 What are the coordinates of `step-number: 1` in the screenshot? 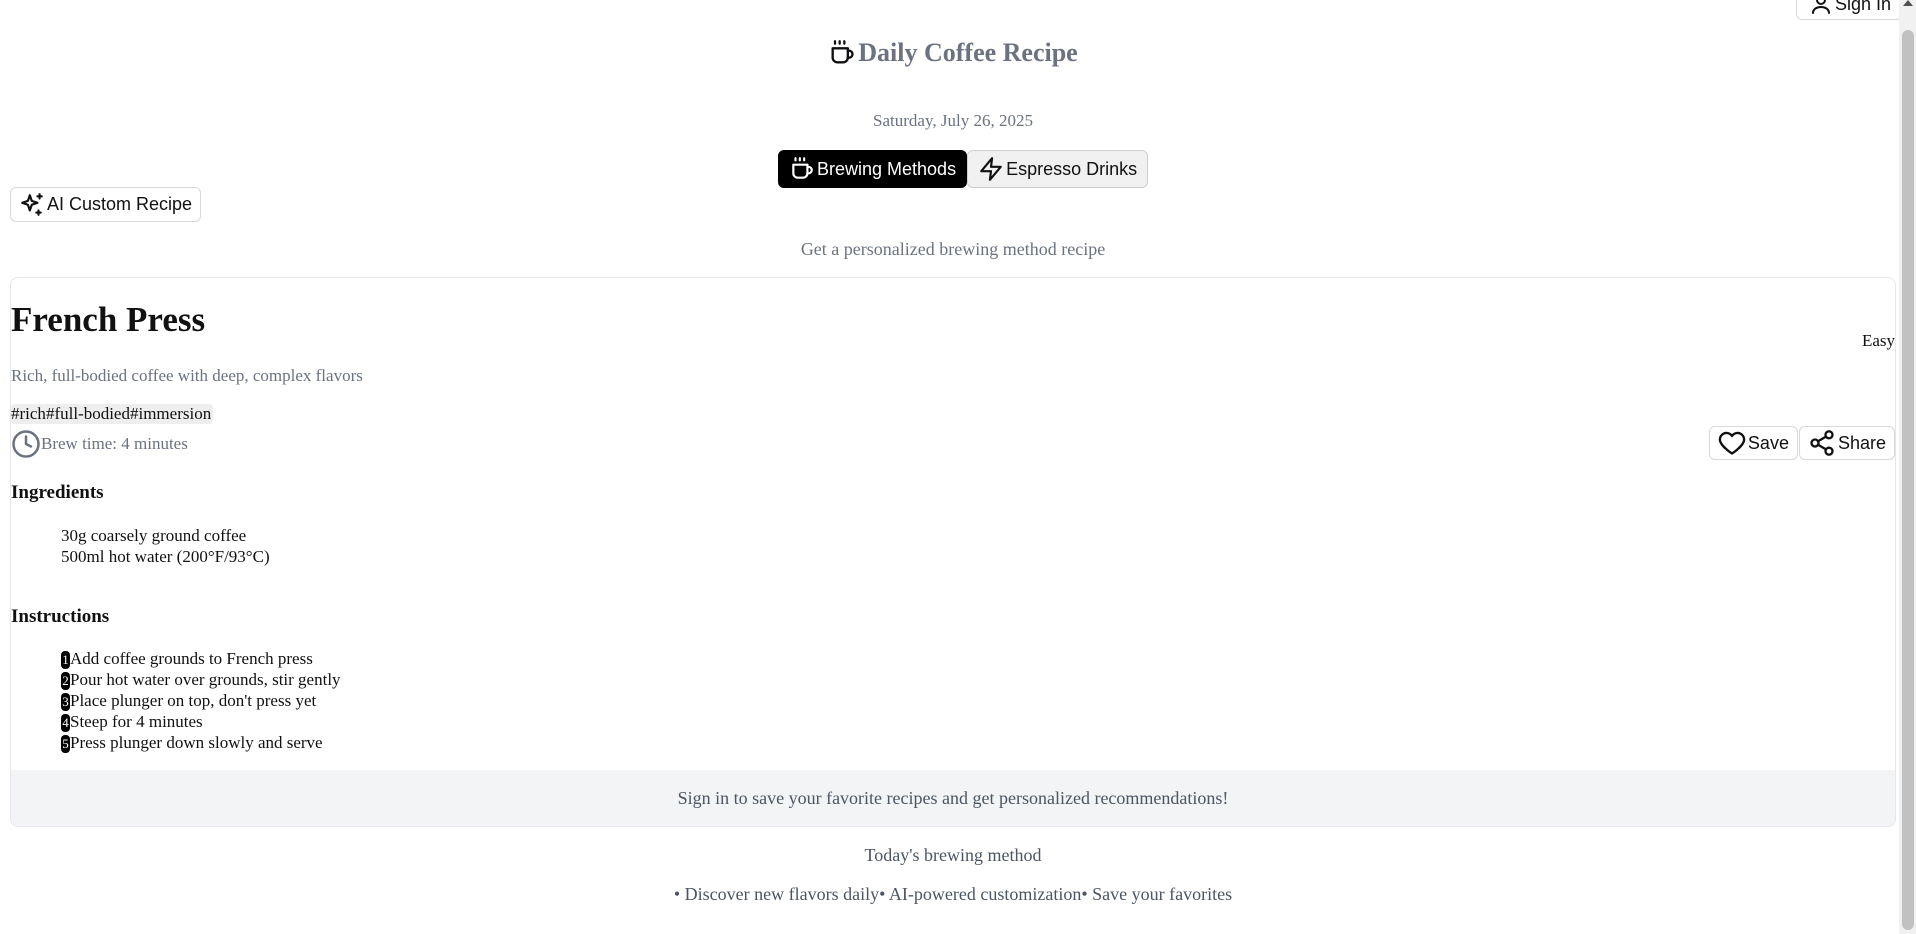 It's located at (65, 660).